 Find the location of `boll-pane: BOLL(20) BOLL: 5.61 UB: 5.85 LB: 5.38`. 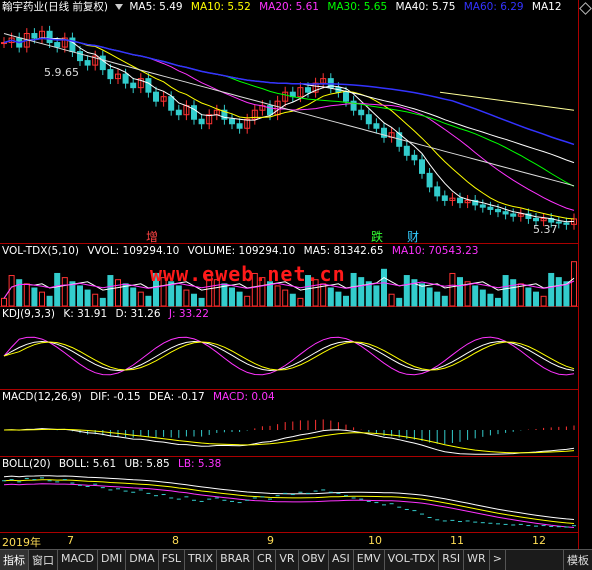

boll-pane: BOLL(20) BOLL: 5.61 UB: 5.85 LB: 5.38 is located at coordinates (289, 495).